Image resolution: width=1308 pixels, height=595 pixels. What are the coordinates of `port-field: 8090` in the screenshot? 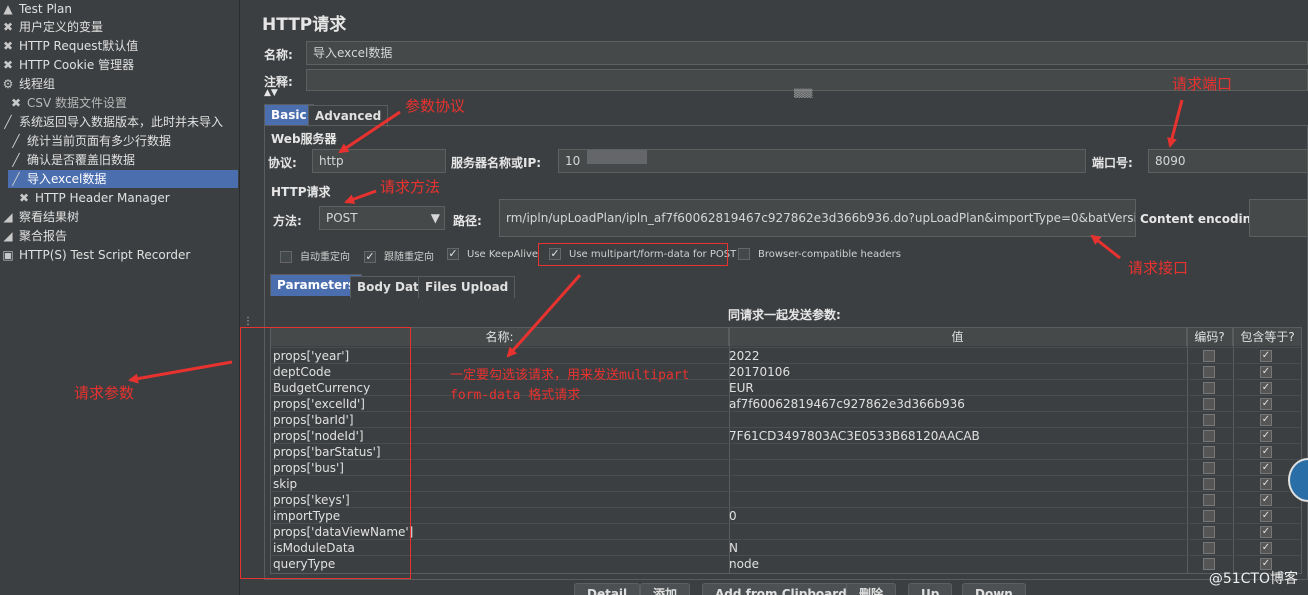 It's located at (1228, 161).